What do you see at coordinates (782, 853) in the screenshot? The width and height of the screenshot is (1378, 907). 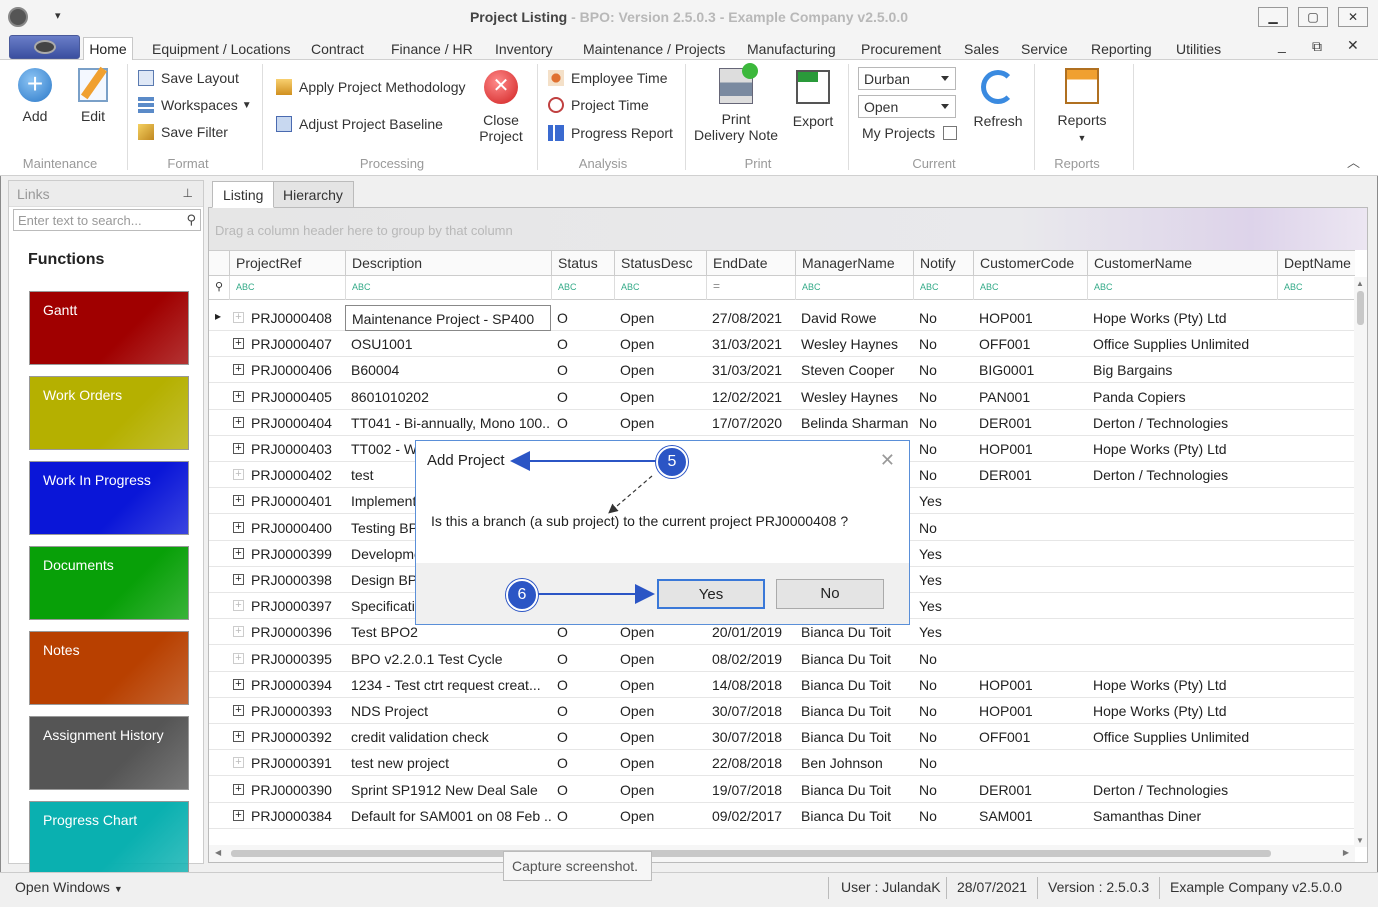 I see `horizontal-scrollbar: ◀ ▶` at bounding box center [782, 853].